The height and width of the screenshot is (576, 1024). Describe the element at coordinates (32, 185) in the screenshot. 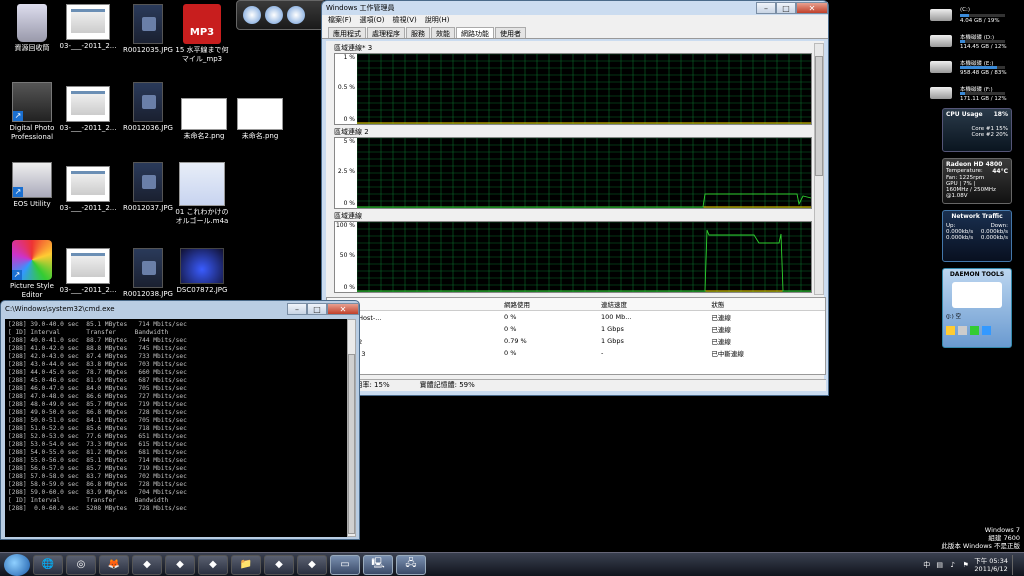

I see `desktop-icon: EOS Utility` at that location.